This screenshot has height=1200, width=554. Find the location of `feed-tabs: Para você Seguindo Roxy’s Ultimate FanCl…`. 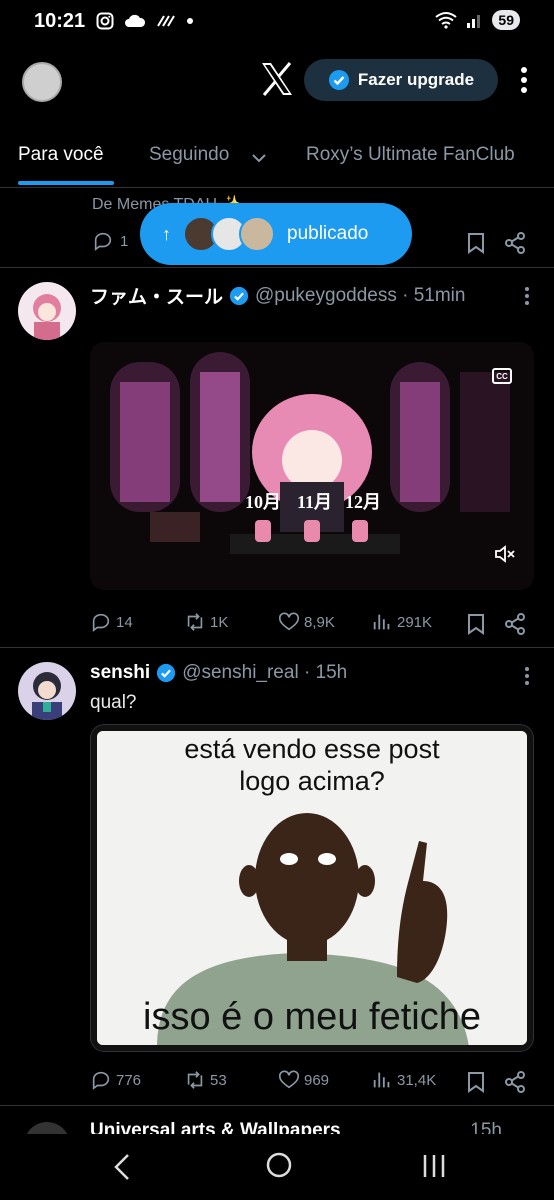

feed-tabs: Para você Seguindo Roxy’s Ultimate FanCl… is located at coordinates (277, 160).